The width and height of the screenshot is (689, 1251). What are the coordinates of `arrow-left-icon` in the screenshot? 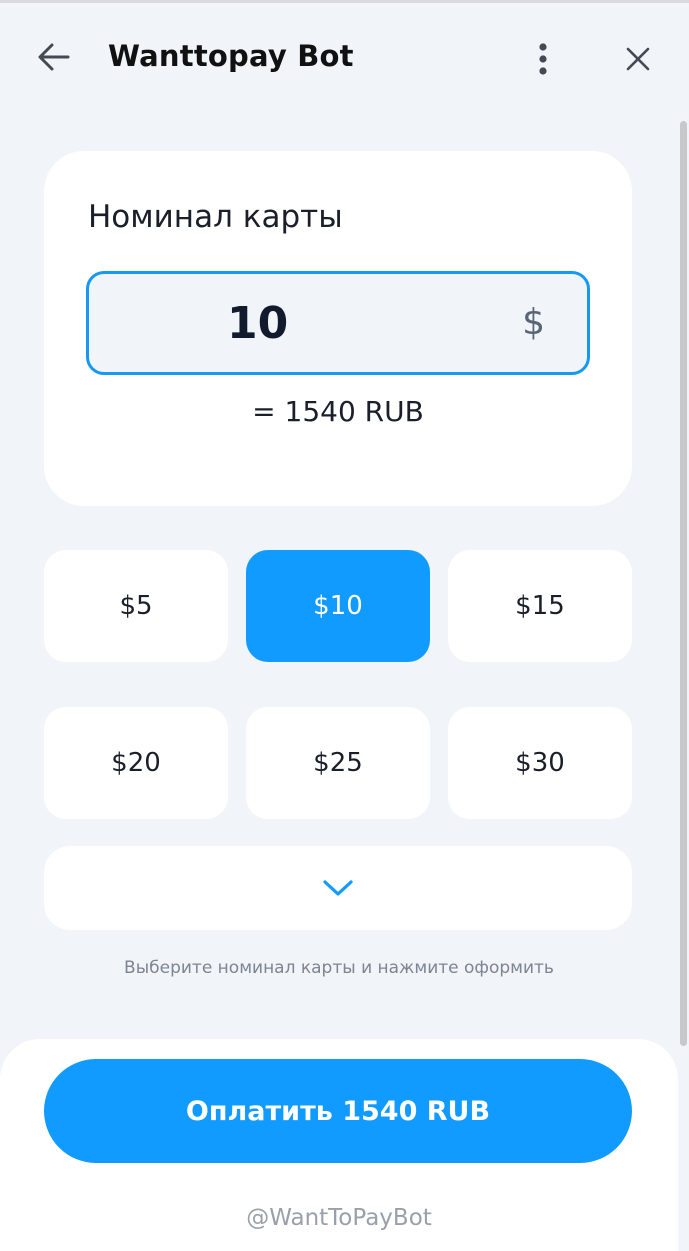 It's located at (54, 57).